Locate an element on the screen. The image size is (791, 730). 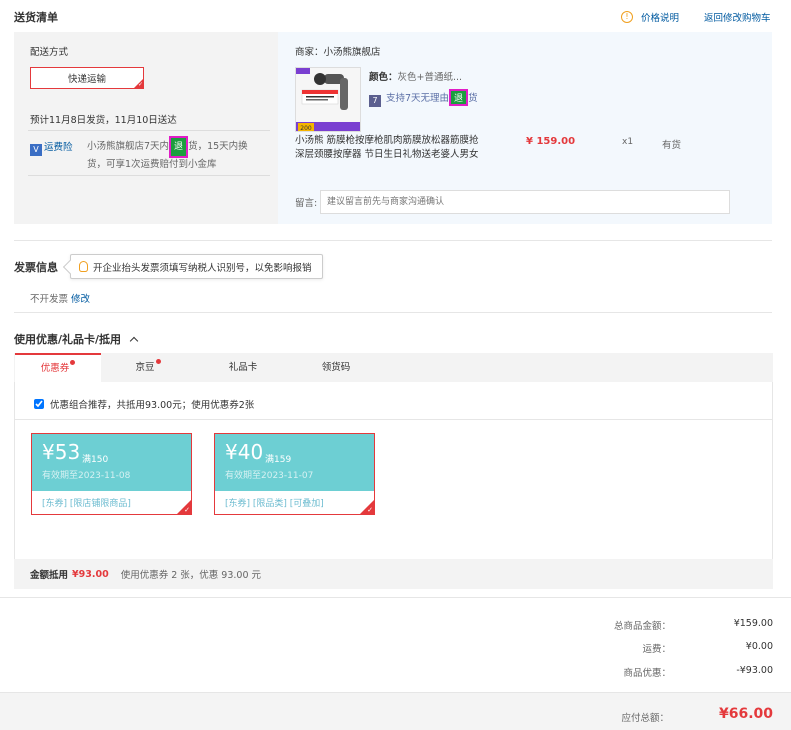
promo-value: -¥93.00 is located at coordinates (754, 670).